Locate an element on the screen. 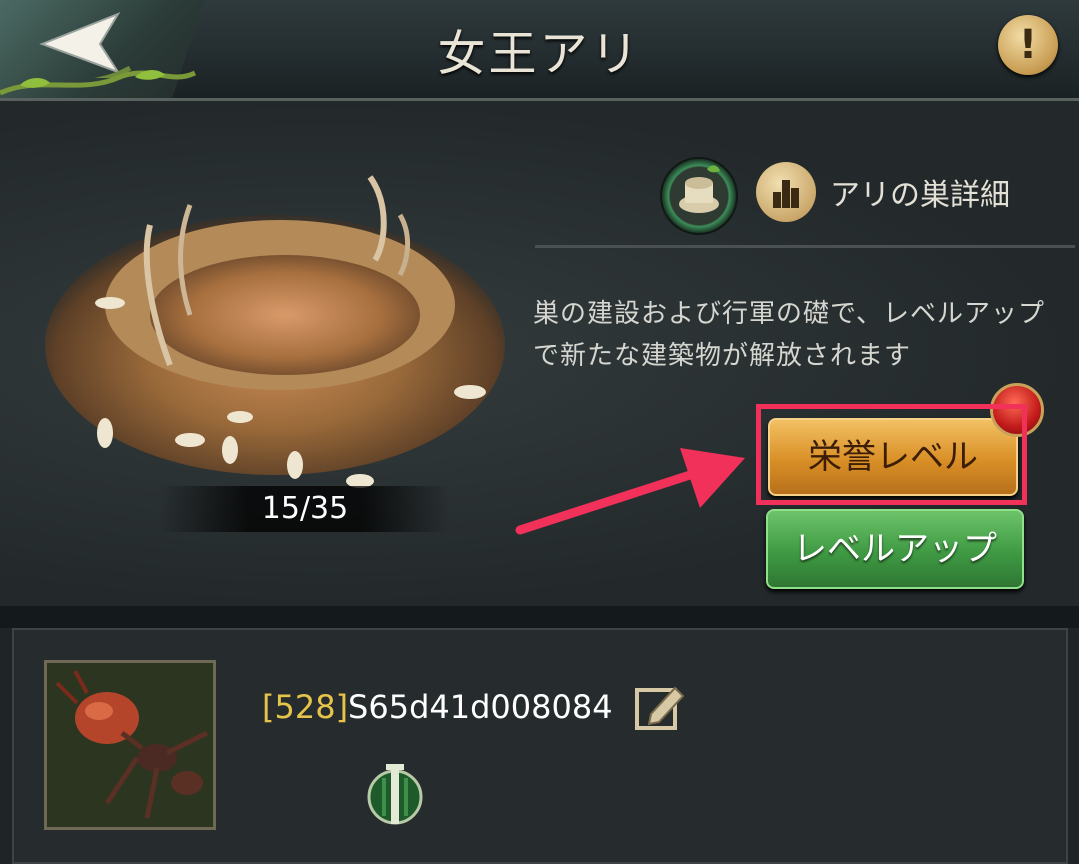 Image resolution: width=1079 pixels, height=864 pixels. building-description: 巣の建設および行軍の礎で、レベルアップで新たな建築物が解放されます is located at coordinates (789, 335).